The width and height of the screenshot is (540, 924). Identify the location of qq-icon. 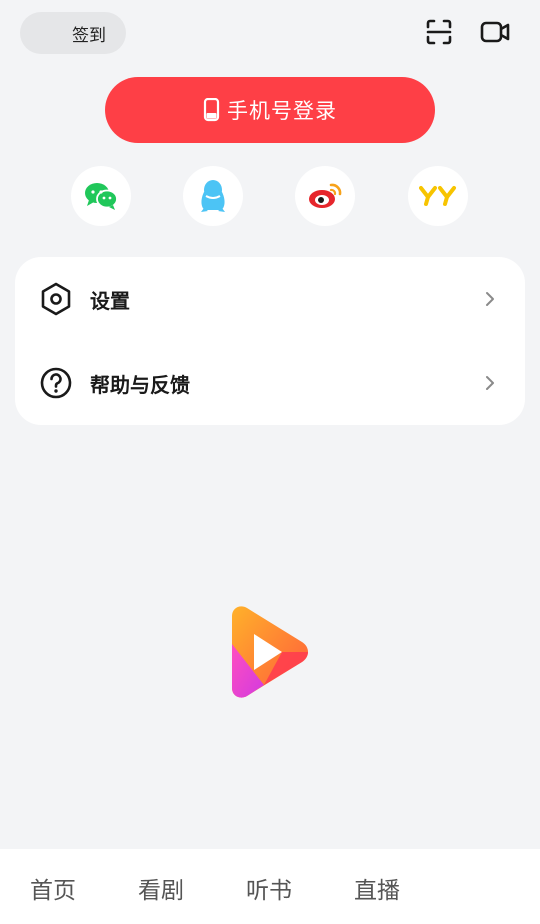
(213, 196).